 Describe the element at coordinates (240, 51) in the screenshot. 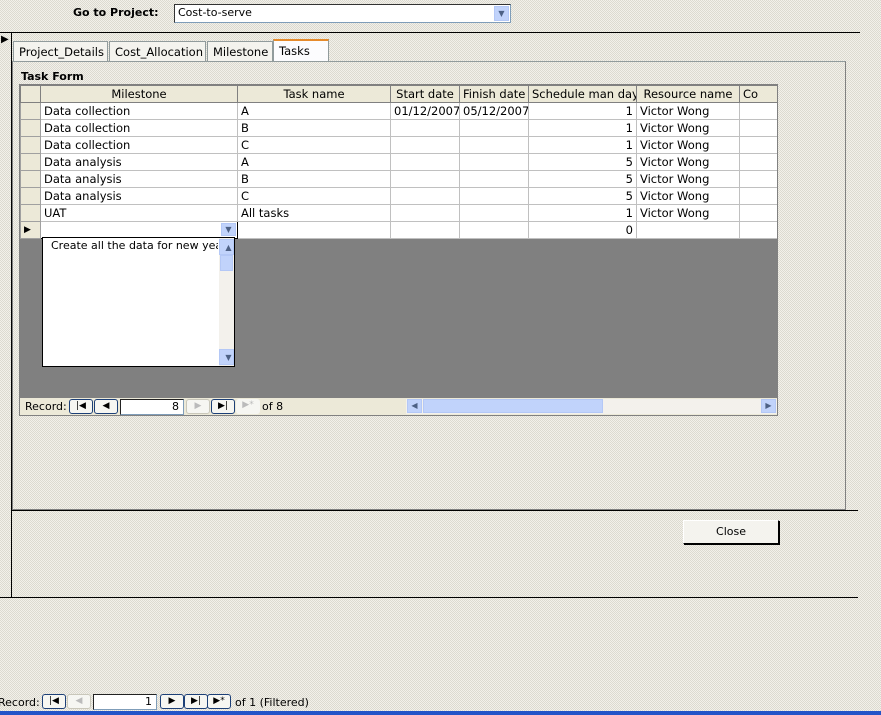

I see `tab-milestone: Milestone` at that location.